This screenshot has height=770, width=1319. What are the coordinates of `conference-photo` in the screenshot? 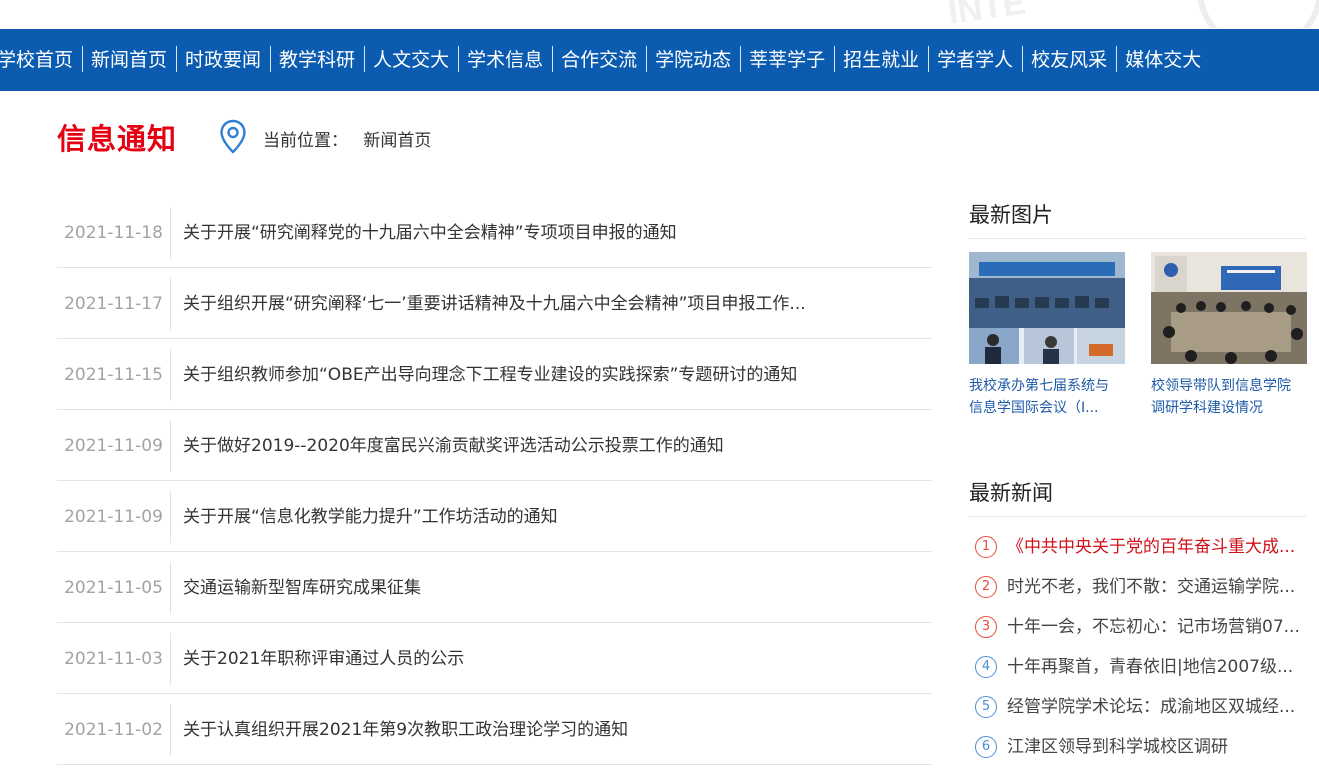 It's located at (1047, 308).